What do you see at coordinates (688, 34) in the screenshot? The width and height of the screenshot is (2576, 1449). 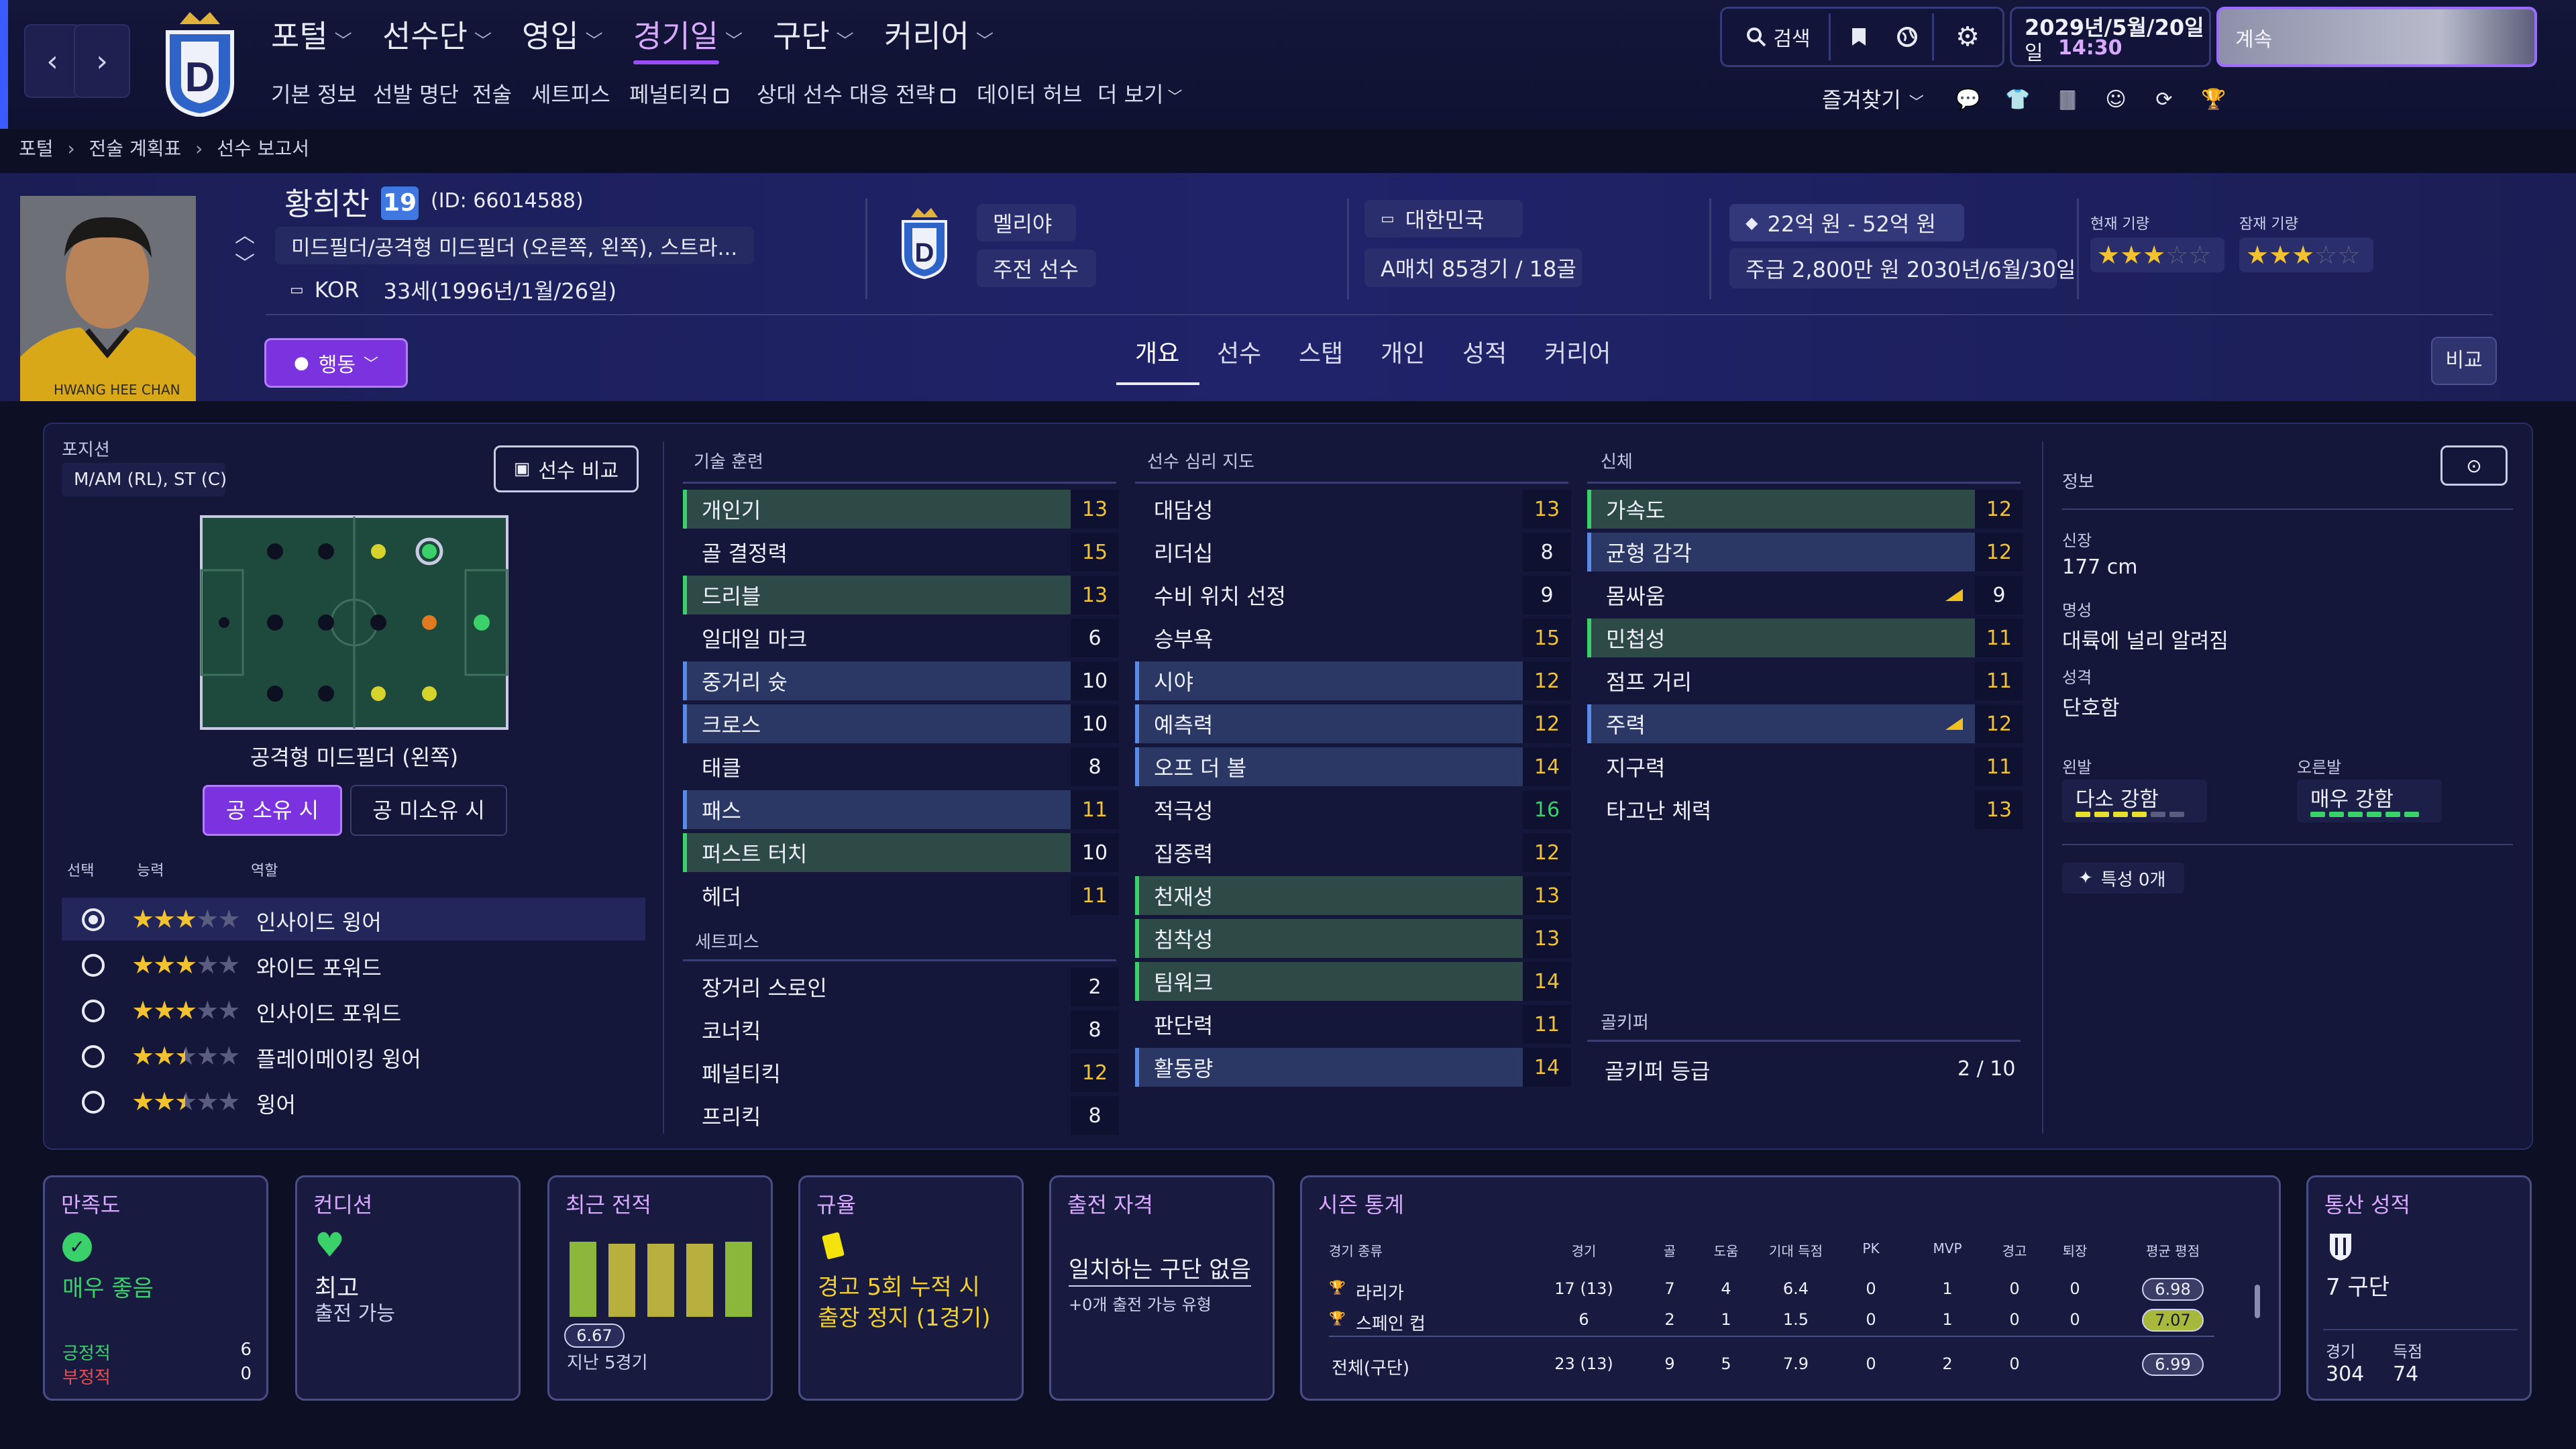 I see `menu-matchday: 경기일 ﹀` at bounding box center [688, 34].